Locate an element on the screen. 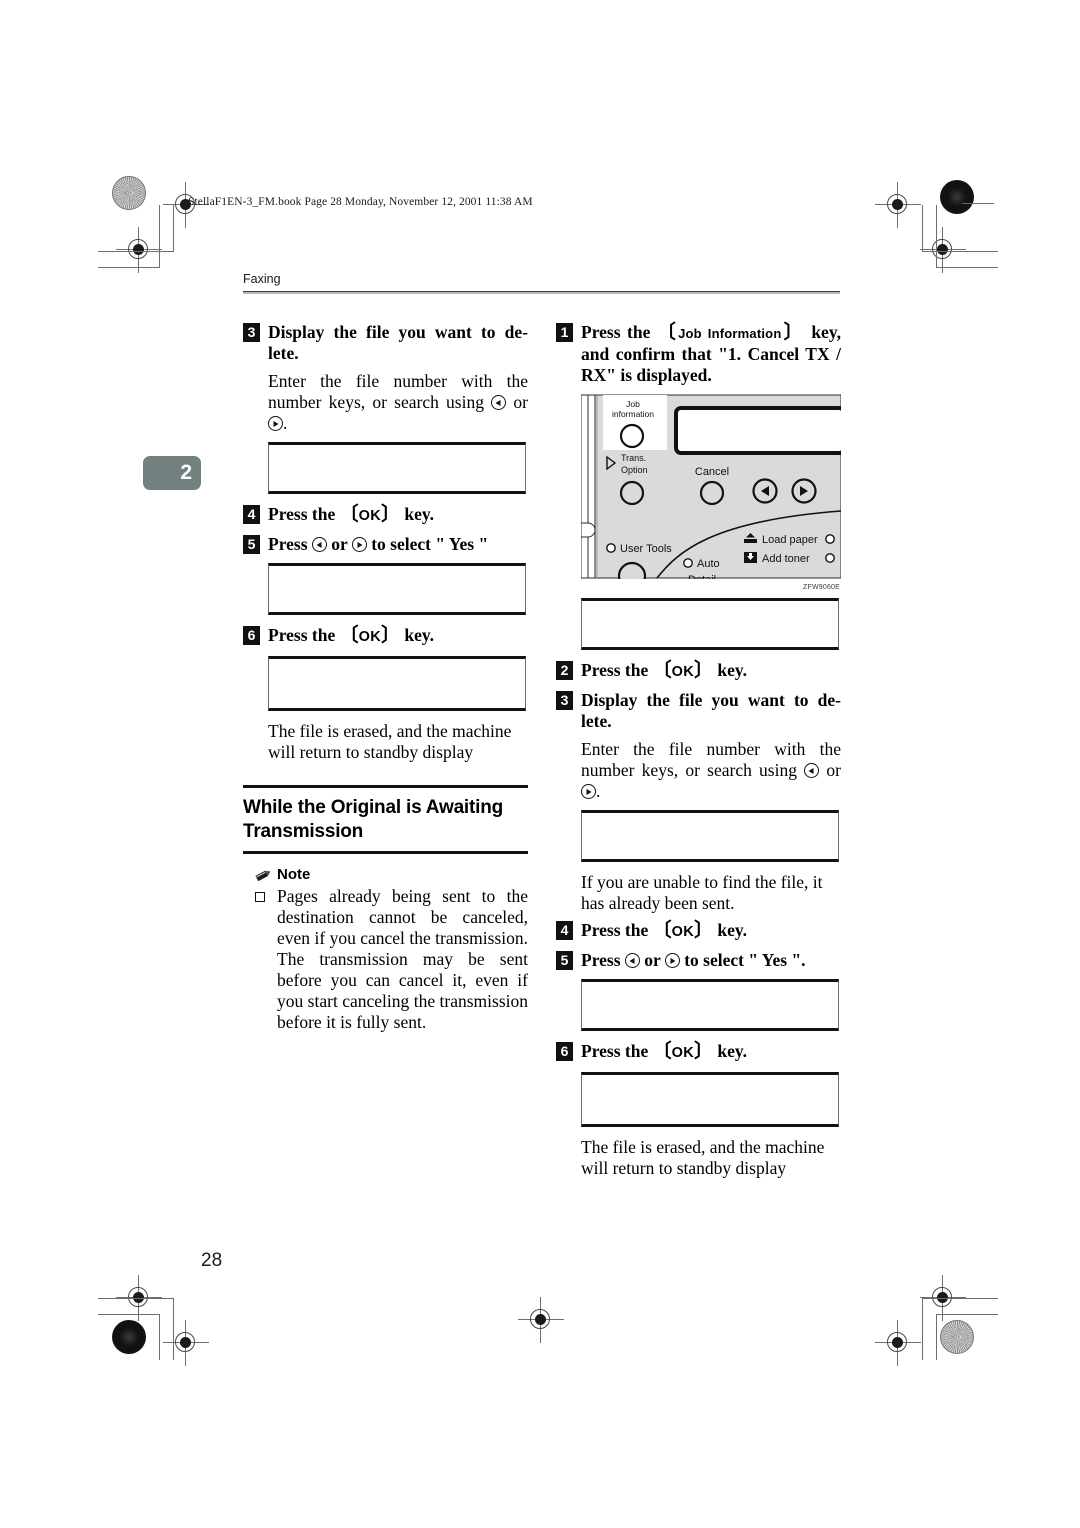 This screenshot has width=1080, height=1528. note-label: Note is located at coordinates (294, 874).